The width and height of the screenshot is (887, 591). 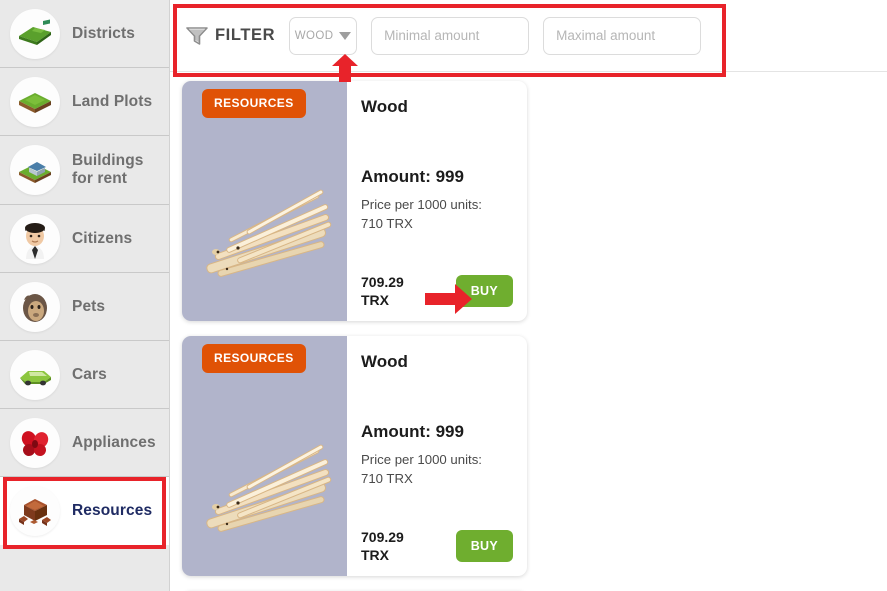 What do you see at coordinates (622, 35) in the screenshot?
I see `max-amount-input` at bounding box center [622, 35].